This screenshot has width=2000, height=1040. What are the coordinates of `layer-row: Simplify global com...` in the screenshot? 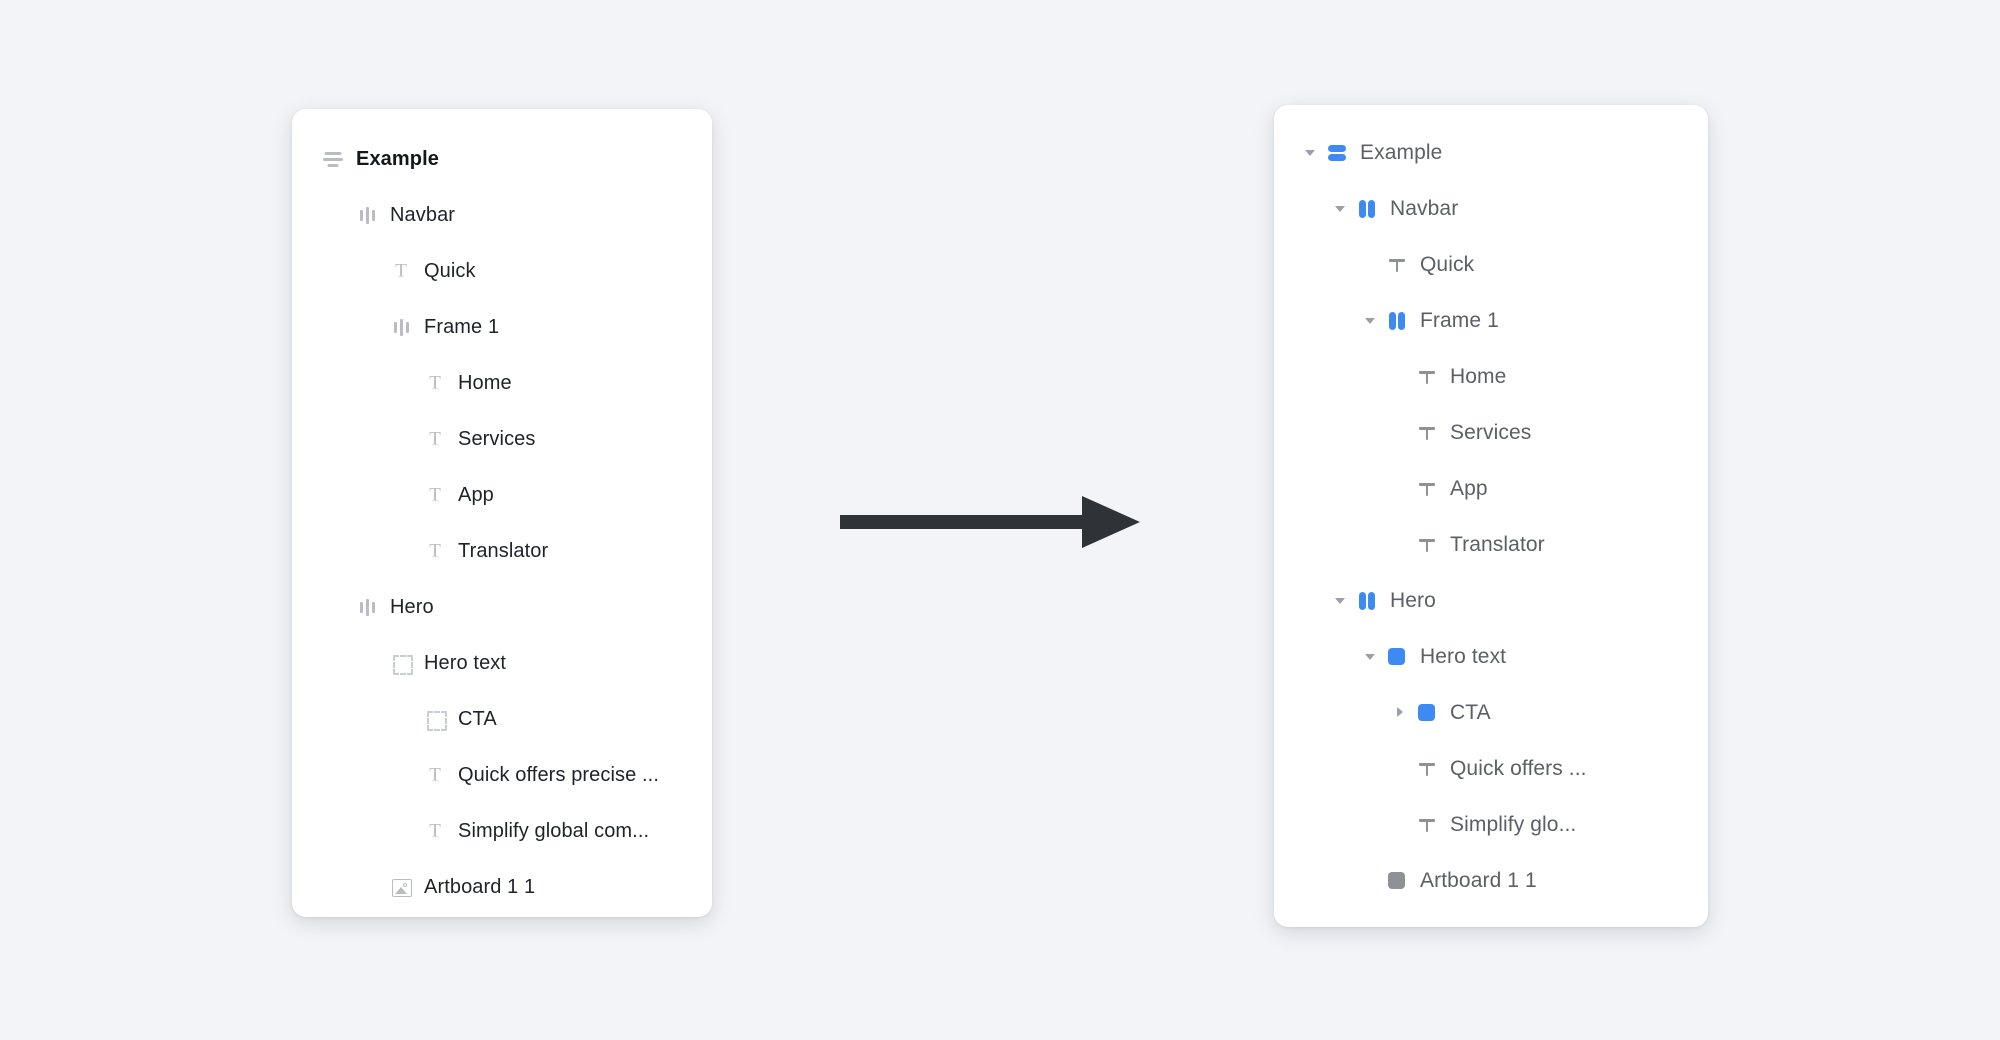 It's located at (502, 831).